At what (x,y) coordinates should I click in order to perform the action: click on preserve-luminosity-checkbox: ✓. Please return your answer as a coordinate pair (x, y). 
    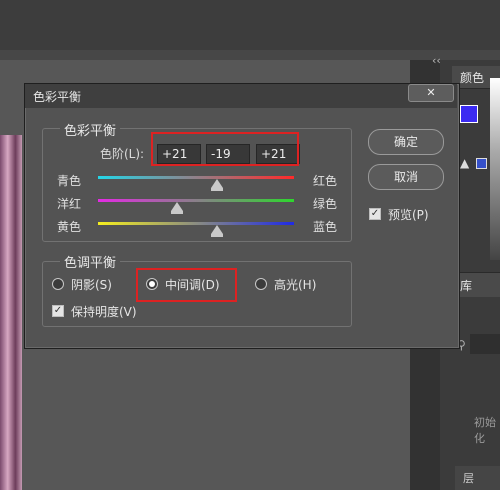
    Looking at the image, I should click on (58, 311).